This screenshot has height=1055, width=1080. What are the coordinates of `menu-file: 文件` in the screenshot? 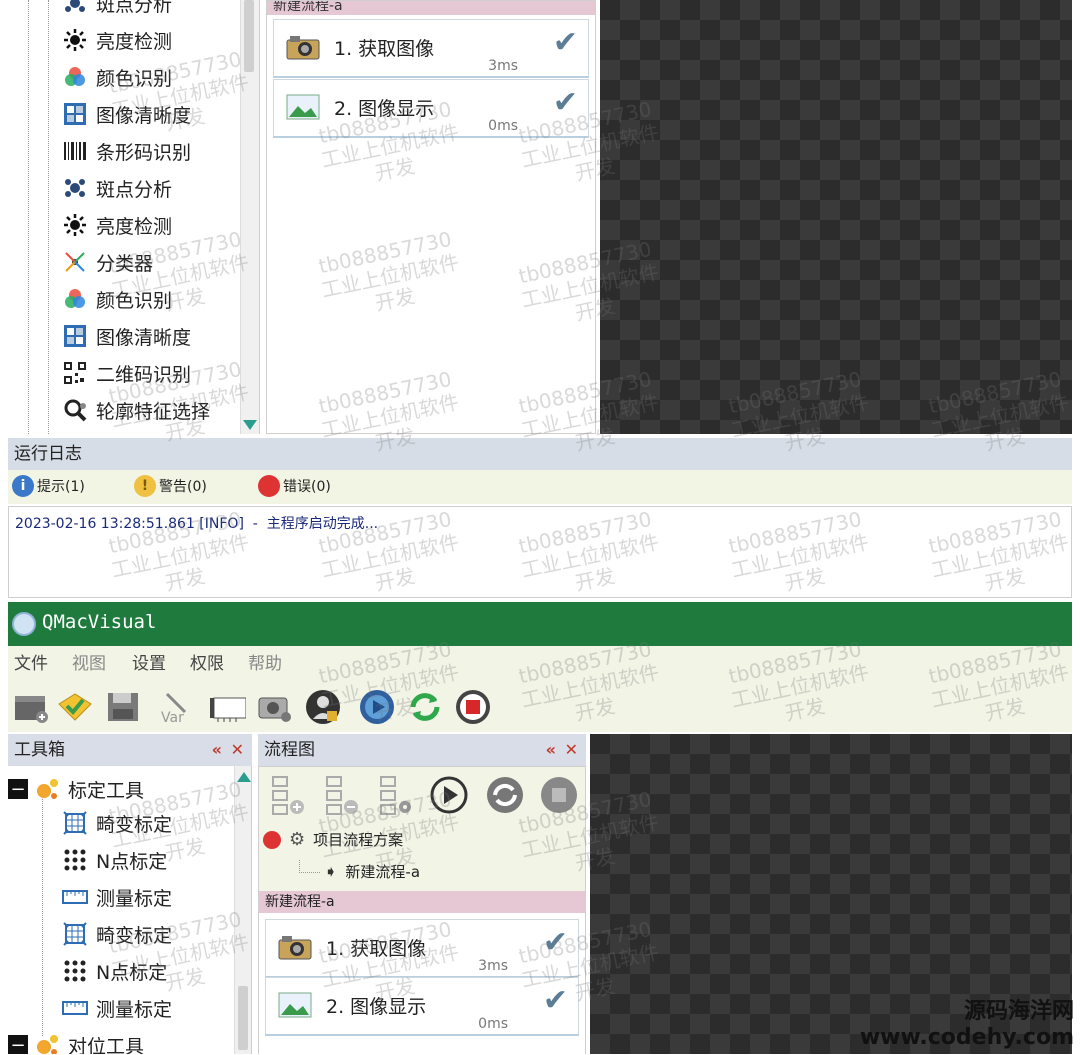 It's located at (31, 664).